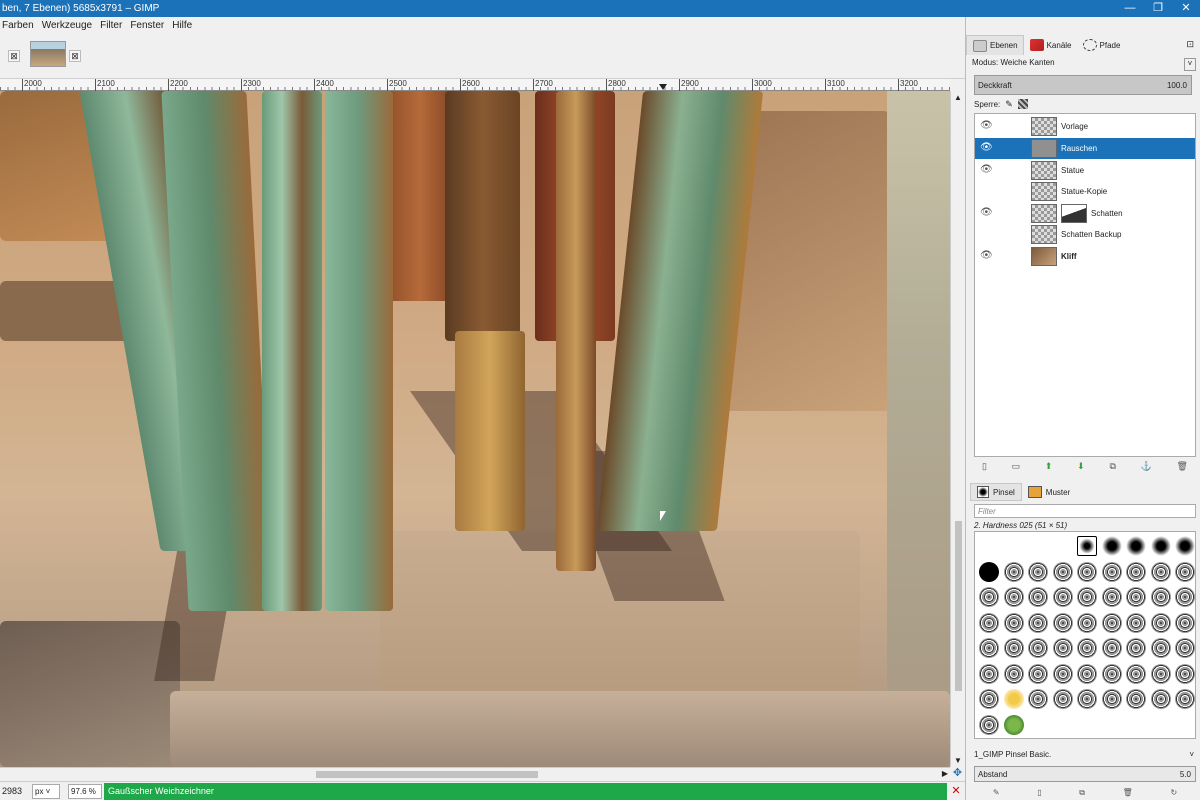  Describe the element at coordinates (1009, 104) in the screenshot. I see `lock-pixels-icon: ✎` at that location.